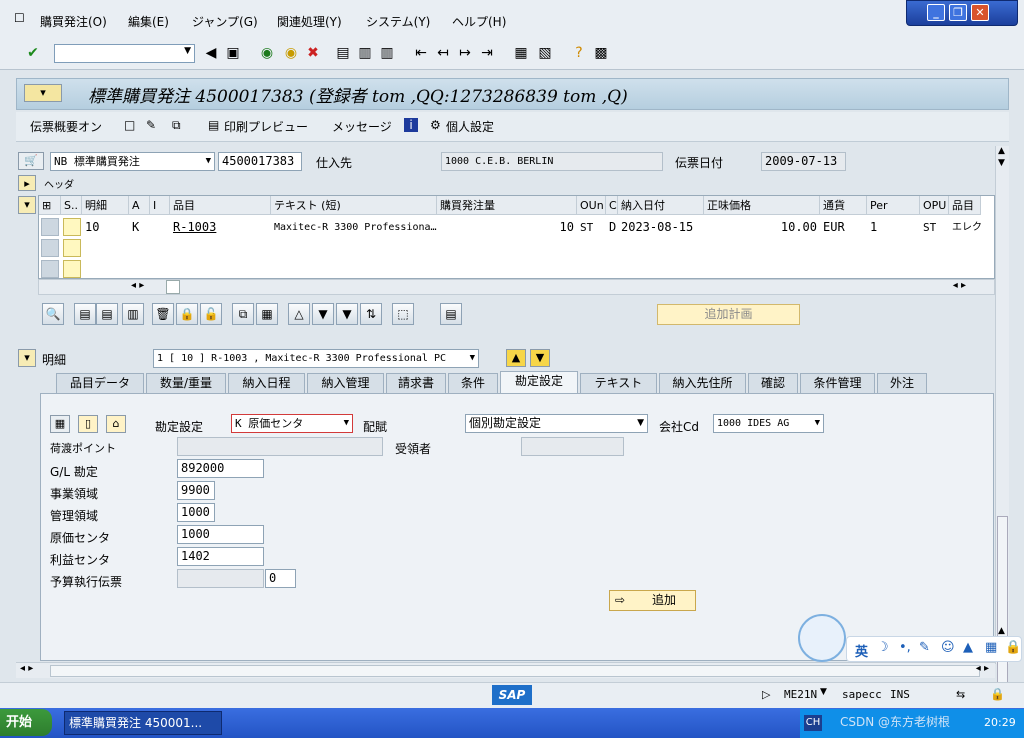 The width and height of the screenshot is (1024, 738). Describe the element at coordinates (187, 314) in the screenshot. I see `lock-icon: 🔒` at that location.